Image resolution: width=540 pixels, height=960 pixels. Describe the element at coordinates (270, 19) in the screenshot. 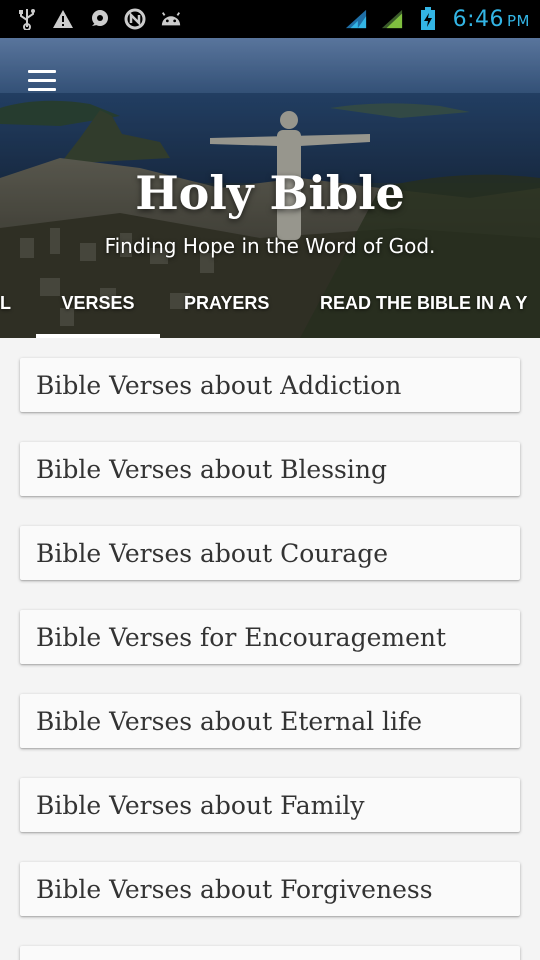

I see `status-bar: 6:46 PM` at that location.